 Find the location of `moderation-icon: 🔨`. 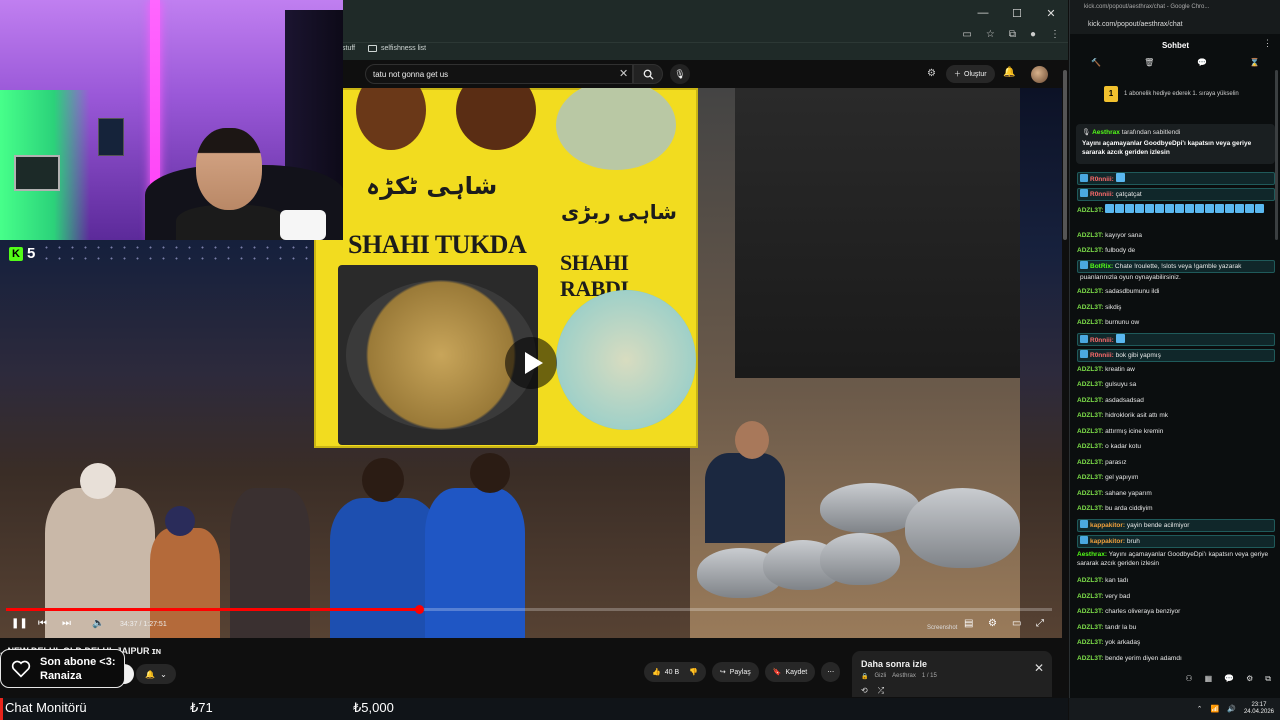

moderation-icon: 🔨 is located at coordinates (1096, 66).